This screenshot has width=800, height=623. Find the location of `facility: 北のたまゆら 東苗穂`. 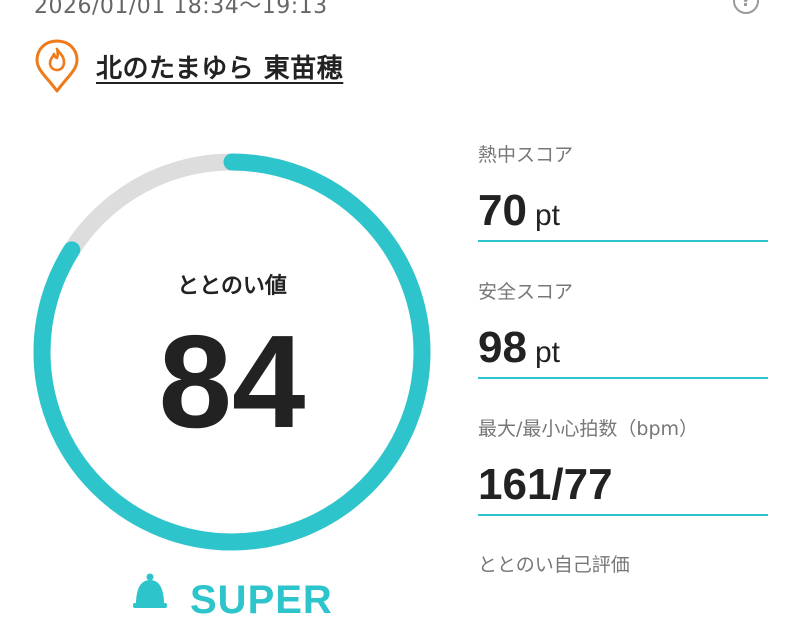

facility: 北のたまゆら 東苗穂 is located at coordinates (188, 66).